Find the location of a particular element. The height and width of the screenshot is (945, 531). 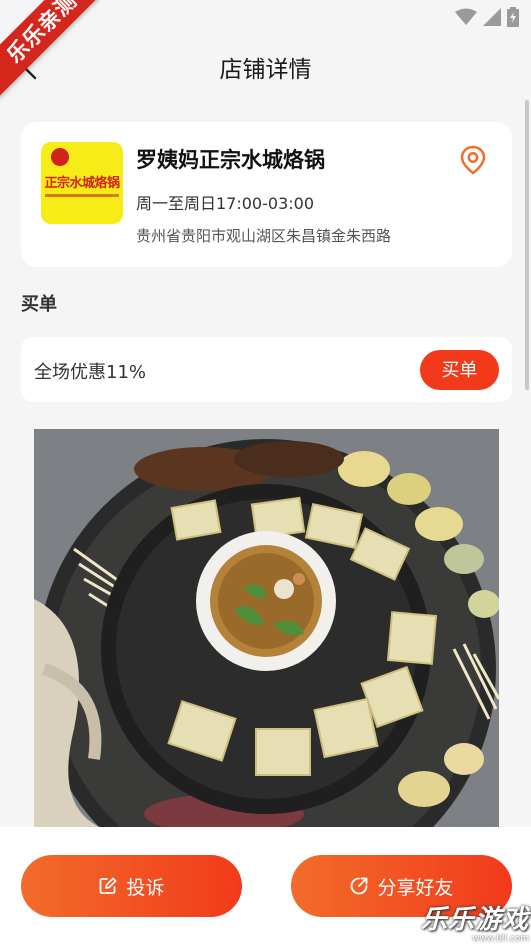

watermark-brand: 乐乐游戏 is located at coordinates (474, 920).